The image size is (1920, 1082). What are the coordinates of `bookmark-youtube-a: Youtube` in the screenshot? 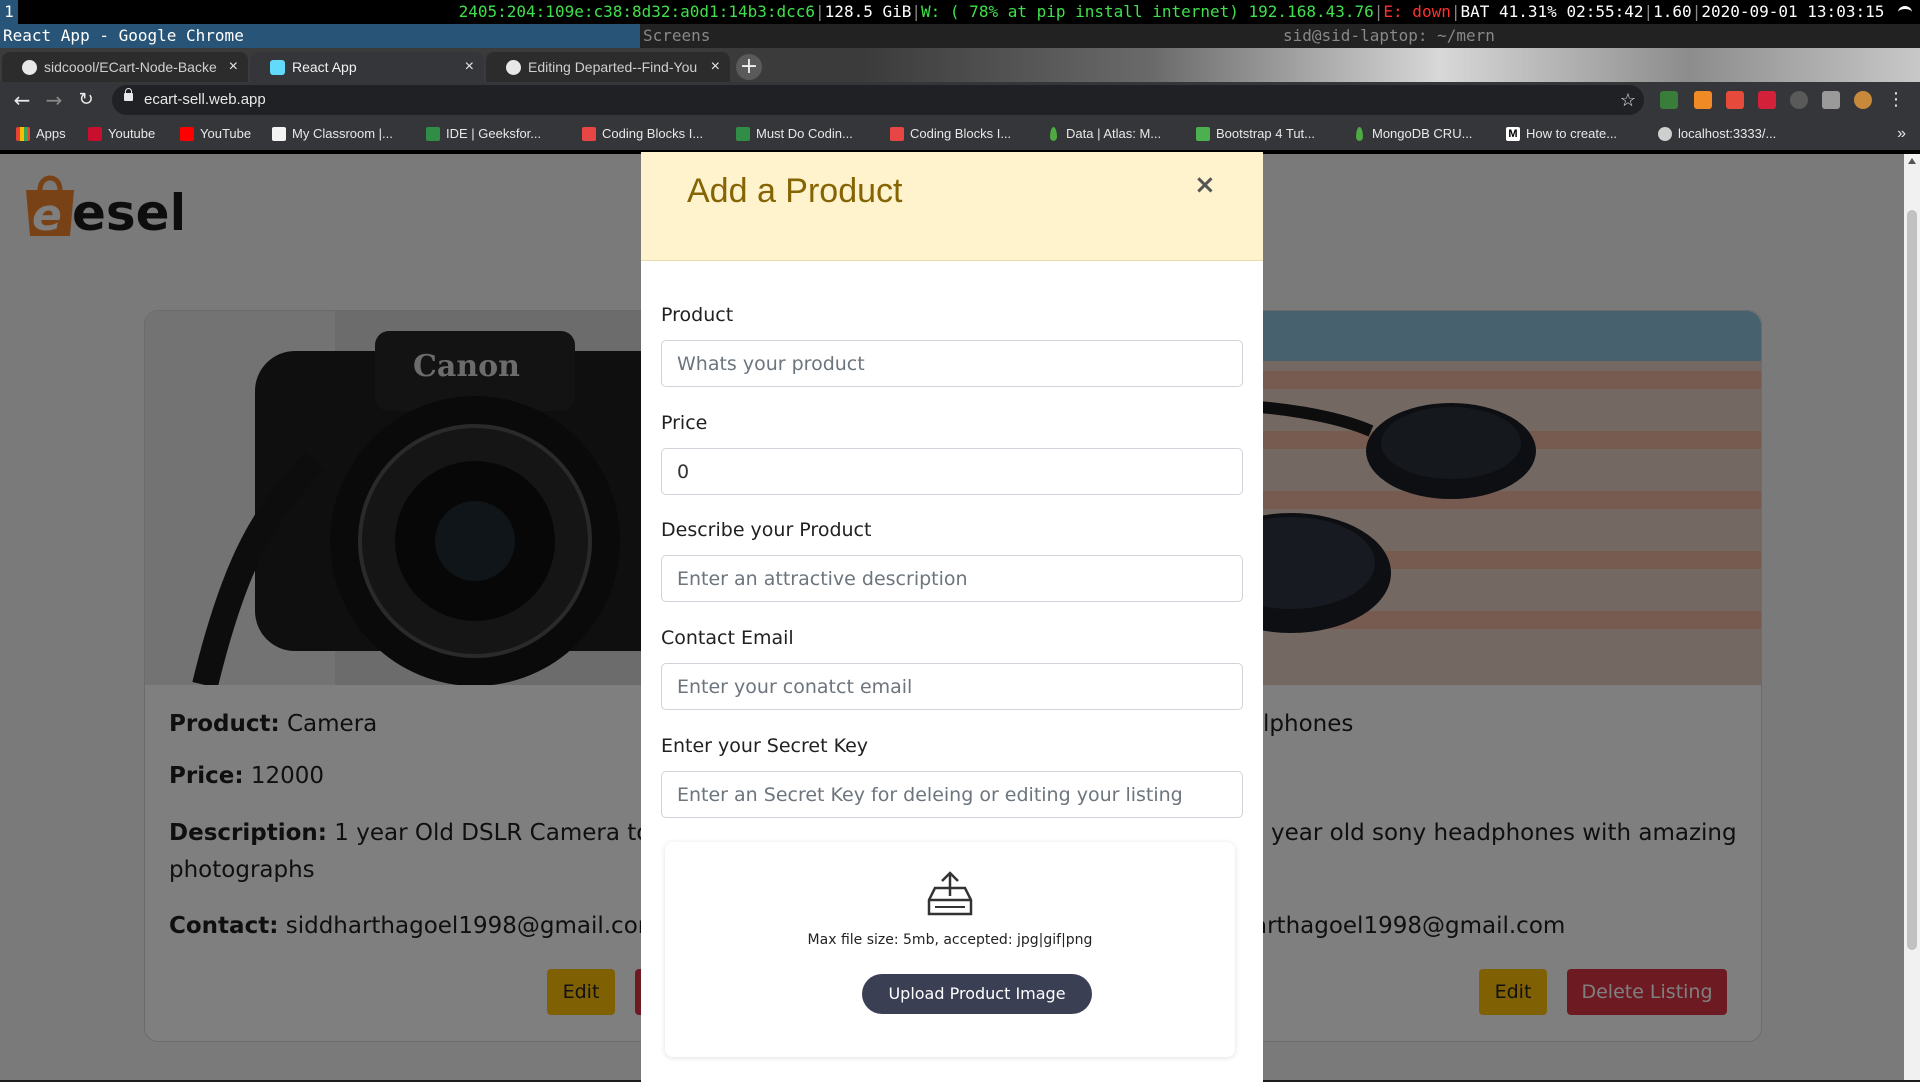 It's located at (121, 134).